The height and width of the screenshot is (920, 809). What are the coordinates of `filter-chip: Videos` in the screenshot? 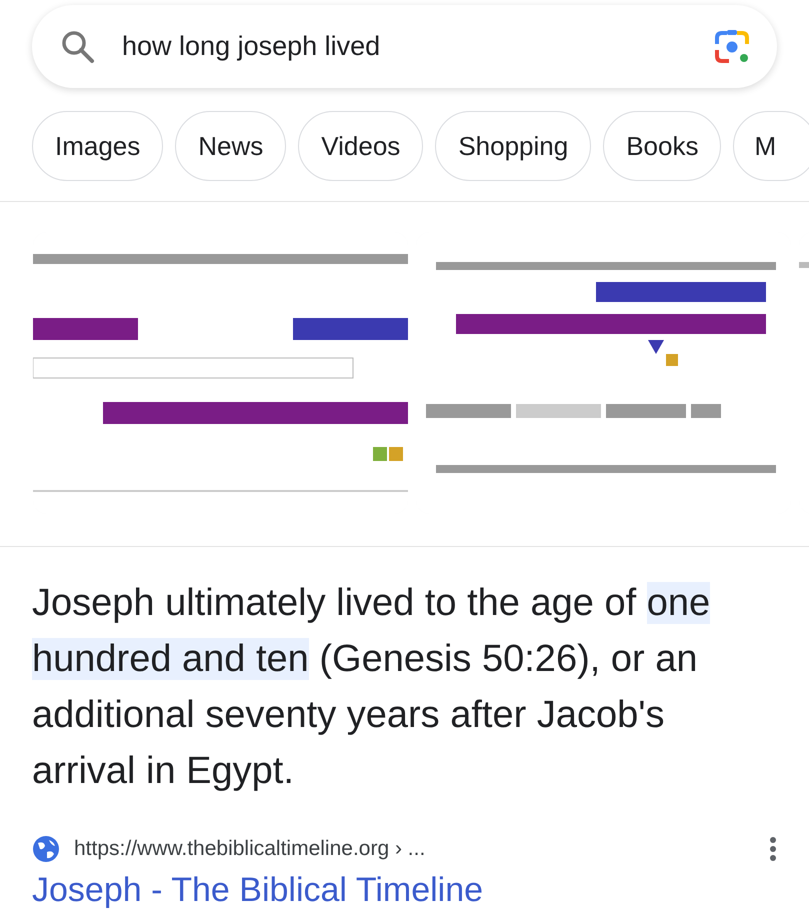 It's located at (361, 146).